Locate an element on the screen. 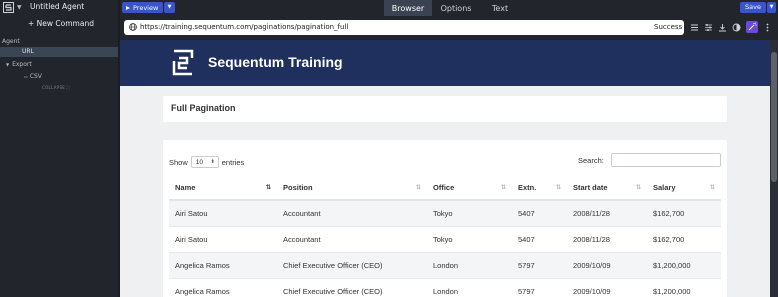 This screenshot has width=778, height=297. play-icon is located at coordinates (128, 7).